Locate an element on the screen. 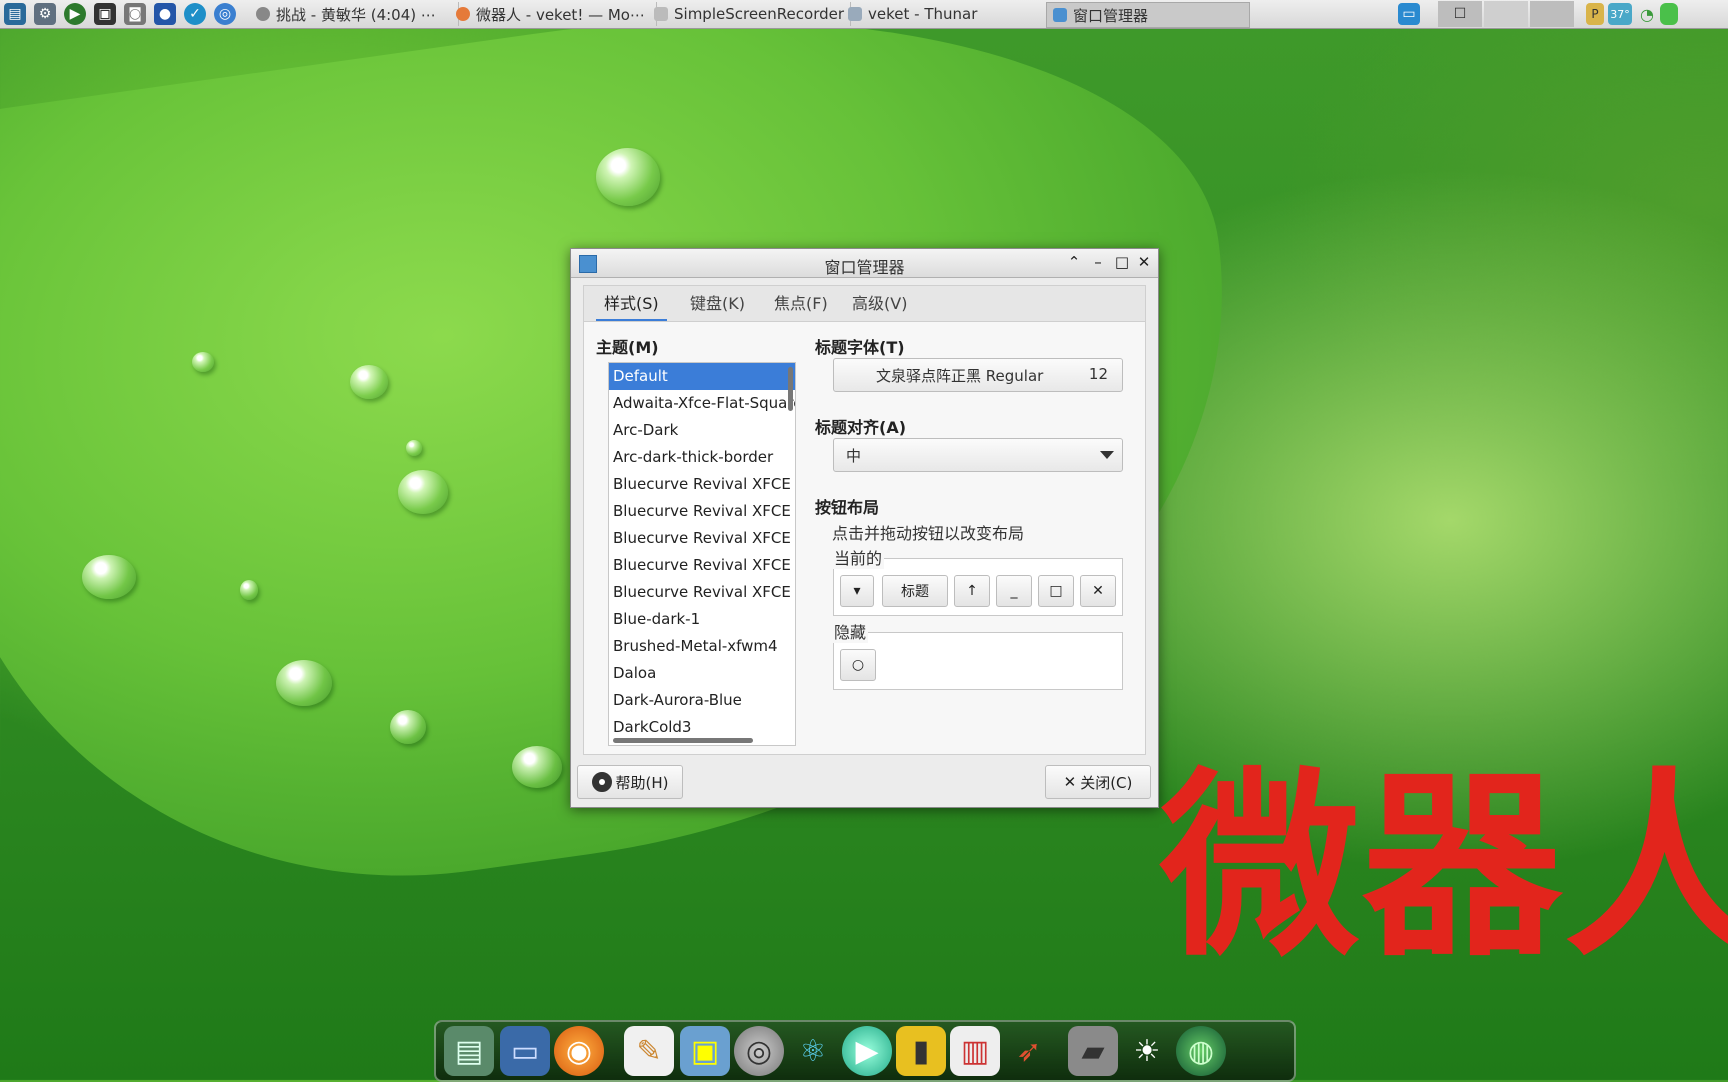 The image size is (1728, 1082). drive-icon: ▰ is located at coordinates (1093, 1051).